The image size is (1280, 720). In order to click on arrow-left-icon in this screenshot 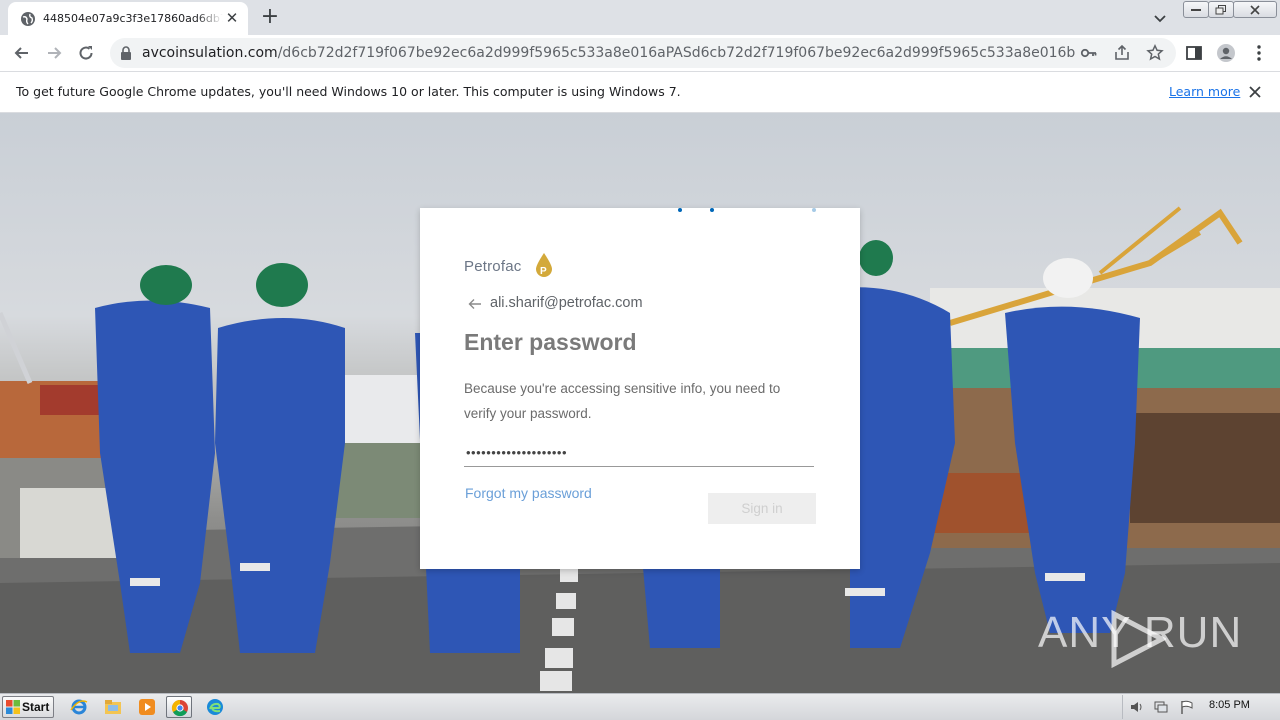, I will do `click(21, 53)`.